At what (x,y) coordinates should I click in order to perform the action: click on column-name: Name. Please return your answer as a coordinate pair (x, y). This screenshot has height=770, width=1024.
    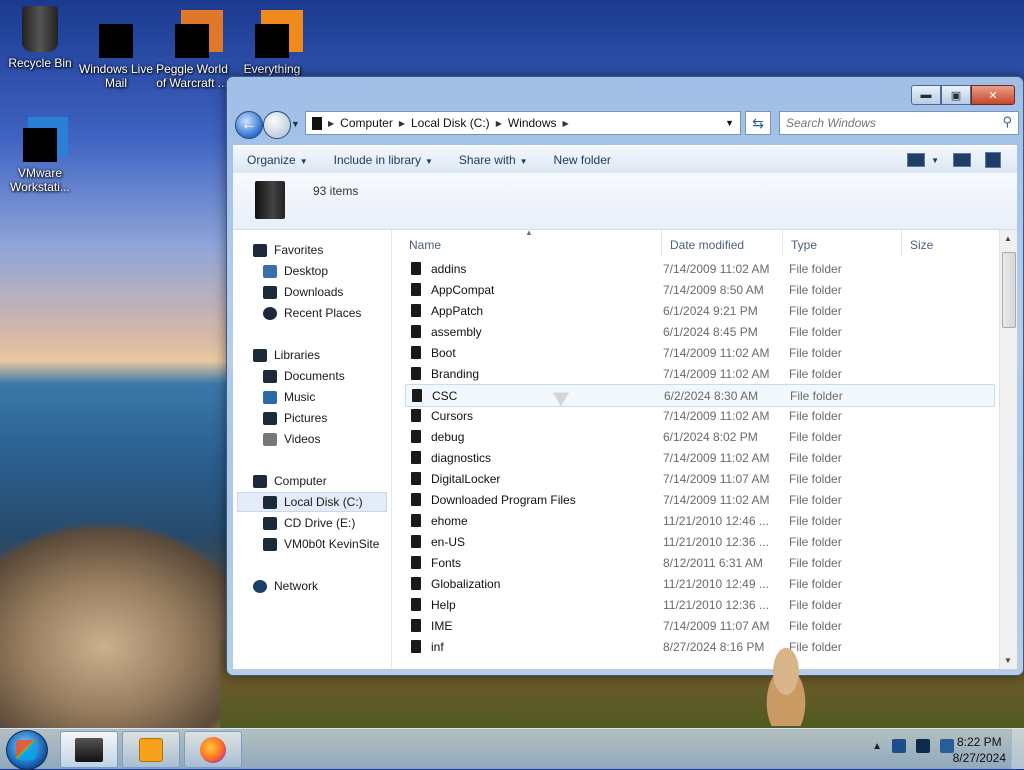
    Looking at the image, I should click on (531, 243).